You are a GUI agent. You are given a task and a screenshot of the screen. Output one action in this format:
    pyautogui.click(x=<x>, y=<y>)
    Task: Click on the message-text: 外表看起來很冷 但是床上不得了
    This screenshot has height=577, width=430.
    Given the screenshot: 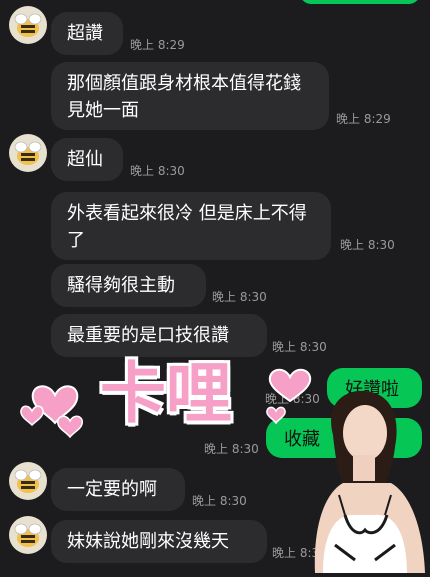 What is the action you would take?
    pyautogui.click(x=187, y=227)
    